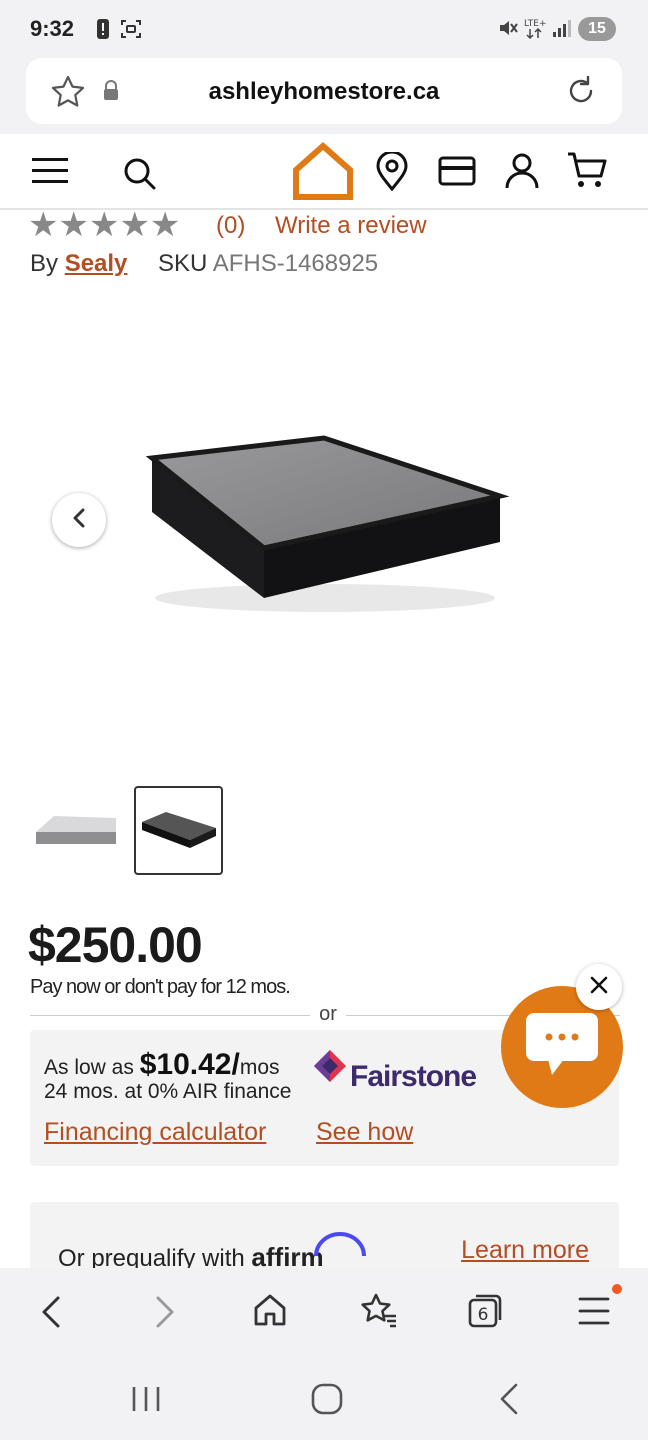 The image size is (648, 1440). I want to click on address-bar: ashleyhomestore.ca, so click(324, 91).